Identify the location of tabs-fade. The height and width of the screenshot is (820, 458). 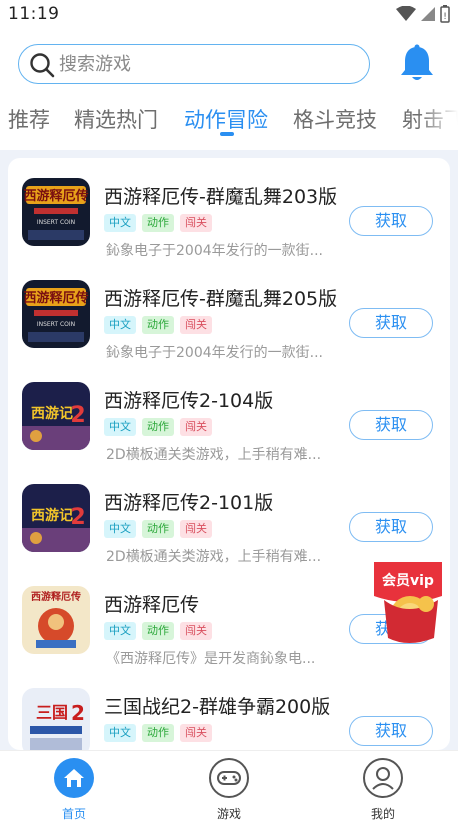
(438, 120).